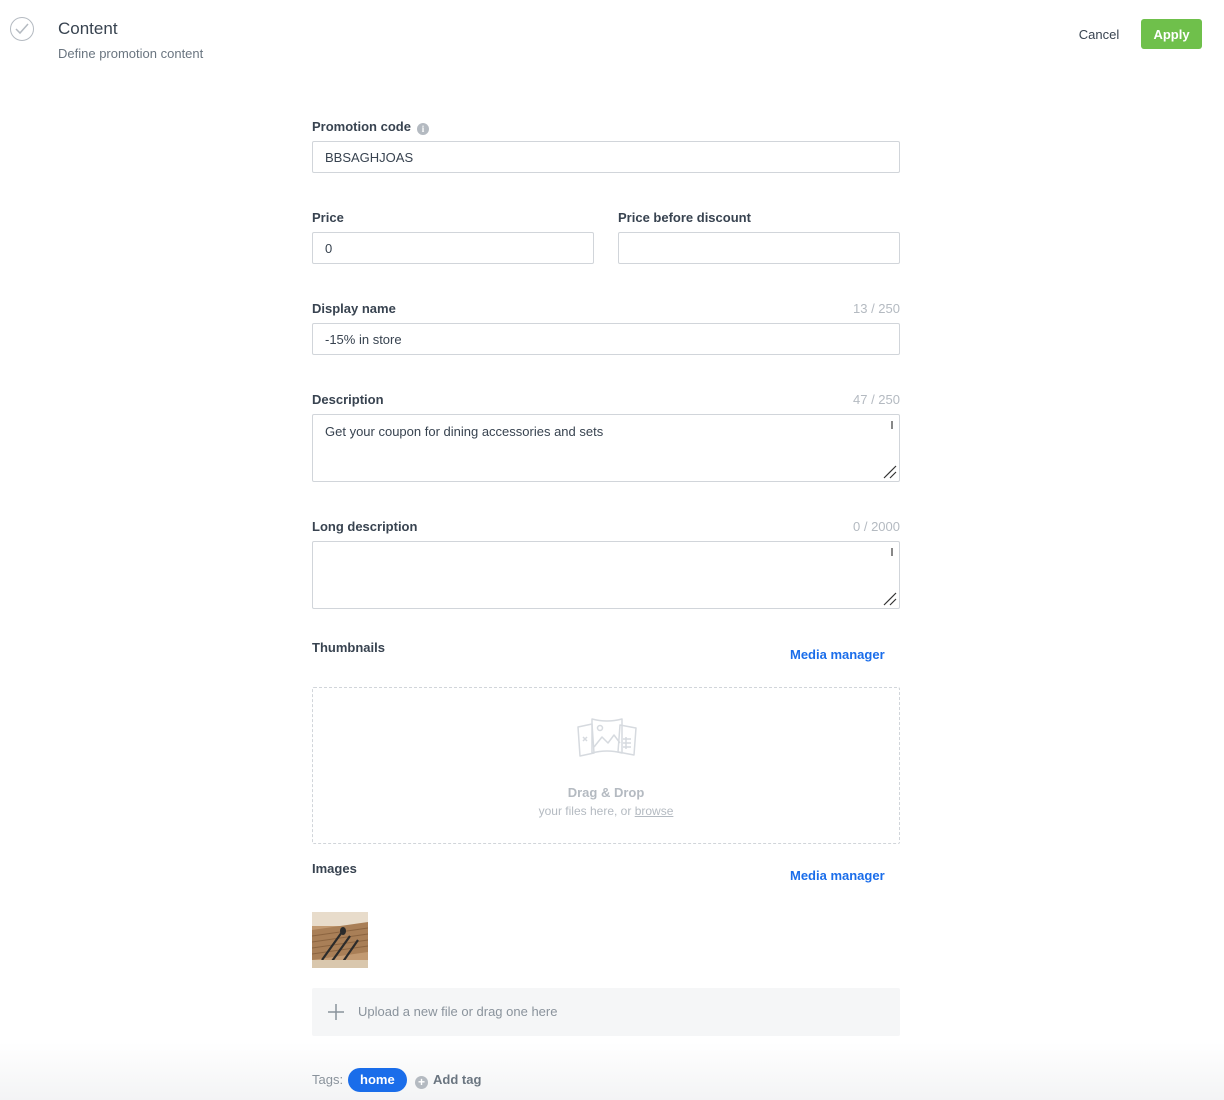  I want to click on dropzone-subtitle-text: your files here, or, so click(585, 811).